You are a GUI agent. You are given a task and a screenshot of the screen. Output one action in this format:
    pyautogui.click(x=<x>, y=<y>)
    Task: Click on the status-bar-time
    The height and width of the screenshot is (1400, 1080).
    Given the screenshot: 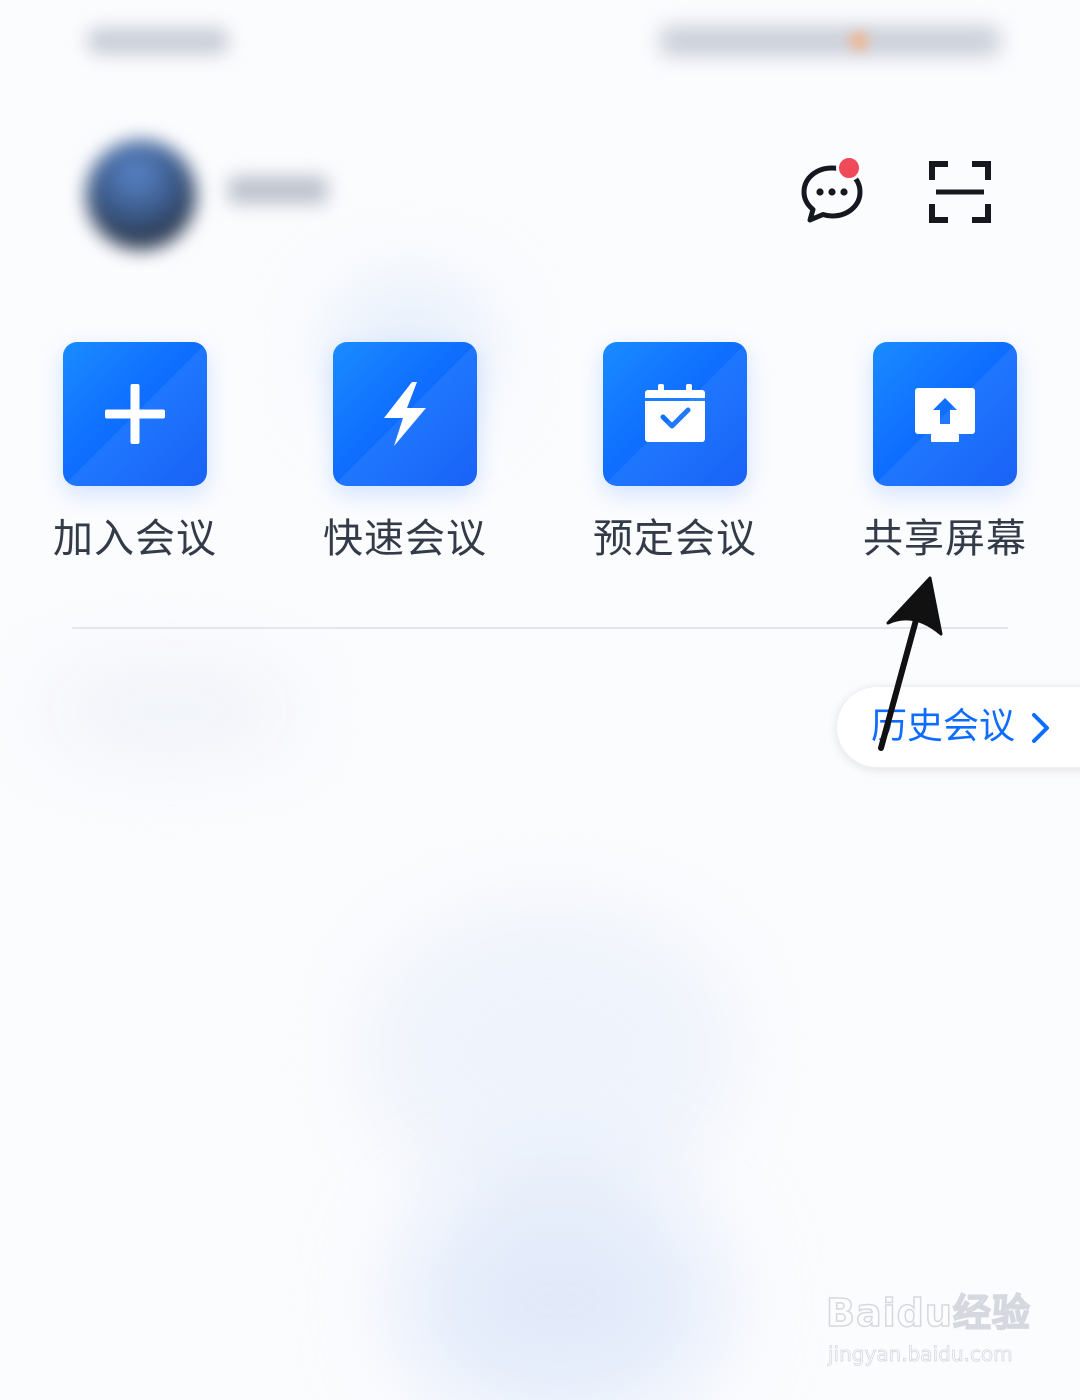 What is the action you would take?
    pyautogui.click(x=158, y=41)
    